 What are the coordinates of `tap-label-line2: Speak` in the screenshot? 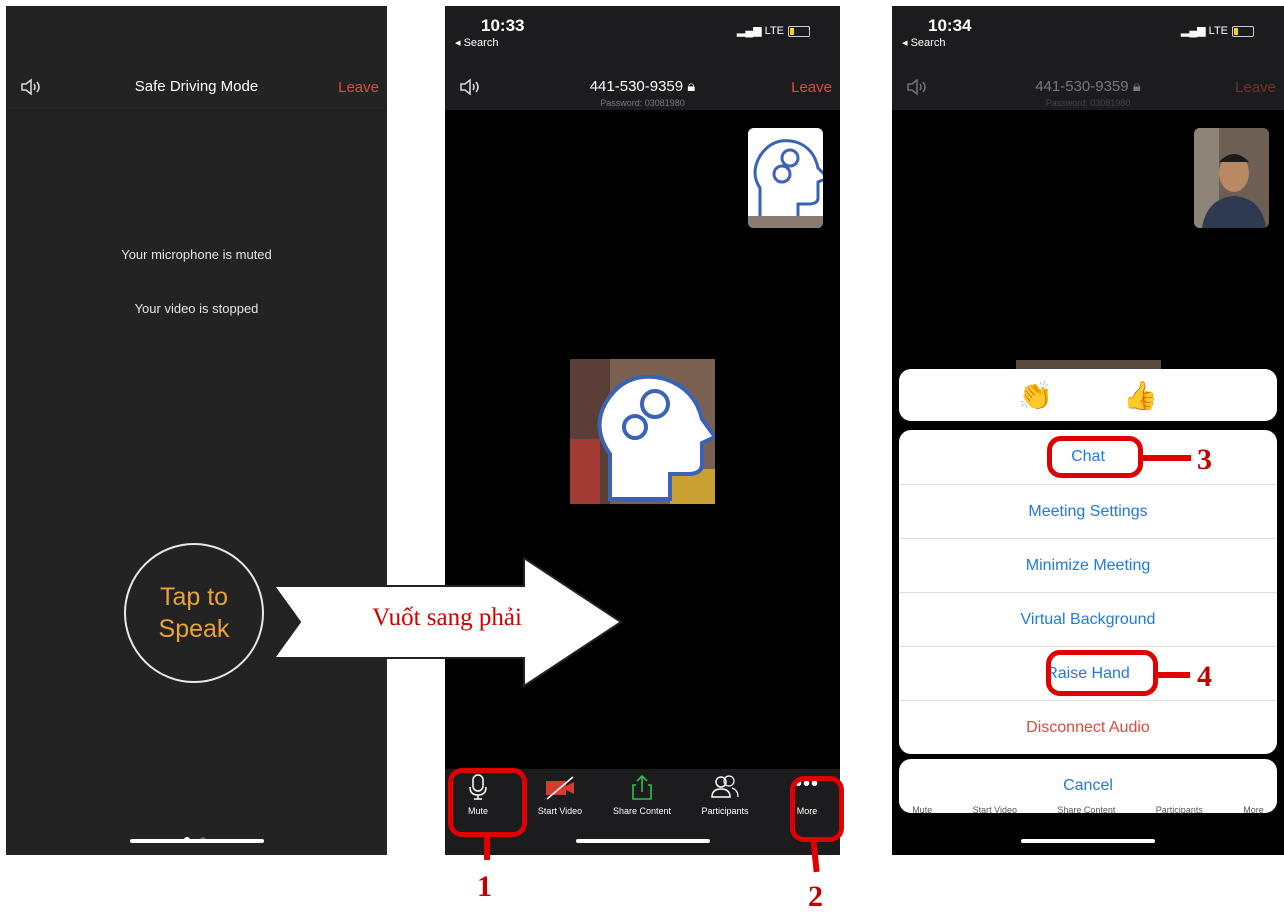 It's located at (194, 629).